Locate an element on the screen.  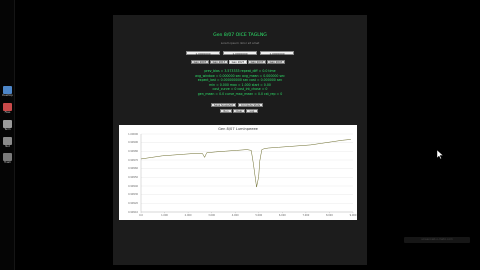
desktop-shortcut-label: Trash is located at coordinates (7, 162).